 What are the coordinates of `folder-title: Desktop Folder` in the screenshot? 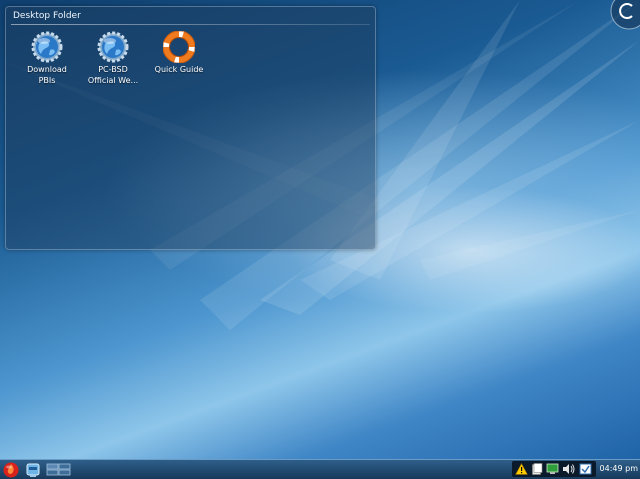 It's located at (47, 16).